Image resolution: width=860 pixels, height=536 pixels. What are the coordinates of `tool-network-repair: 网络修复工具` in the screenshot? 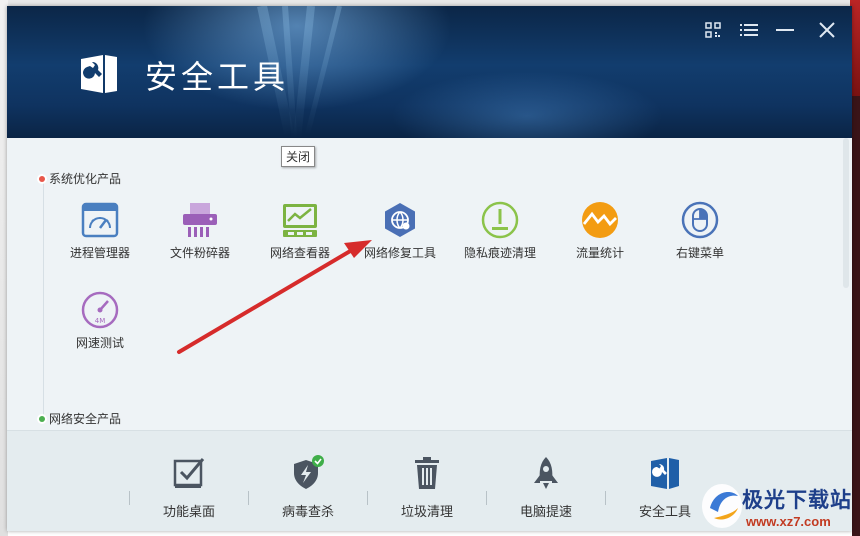 It's located at (400, 230).